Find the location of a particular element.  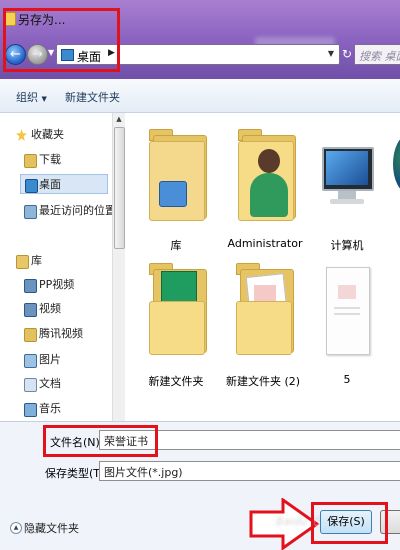

address-bar: 桌面 ▶ ▼ is located at coordinates (198, 54).